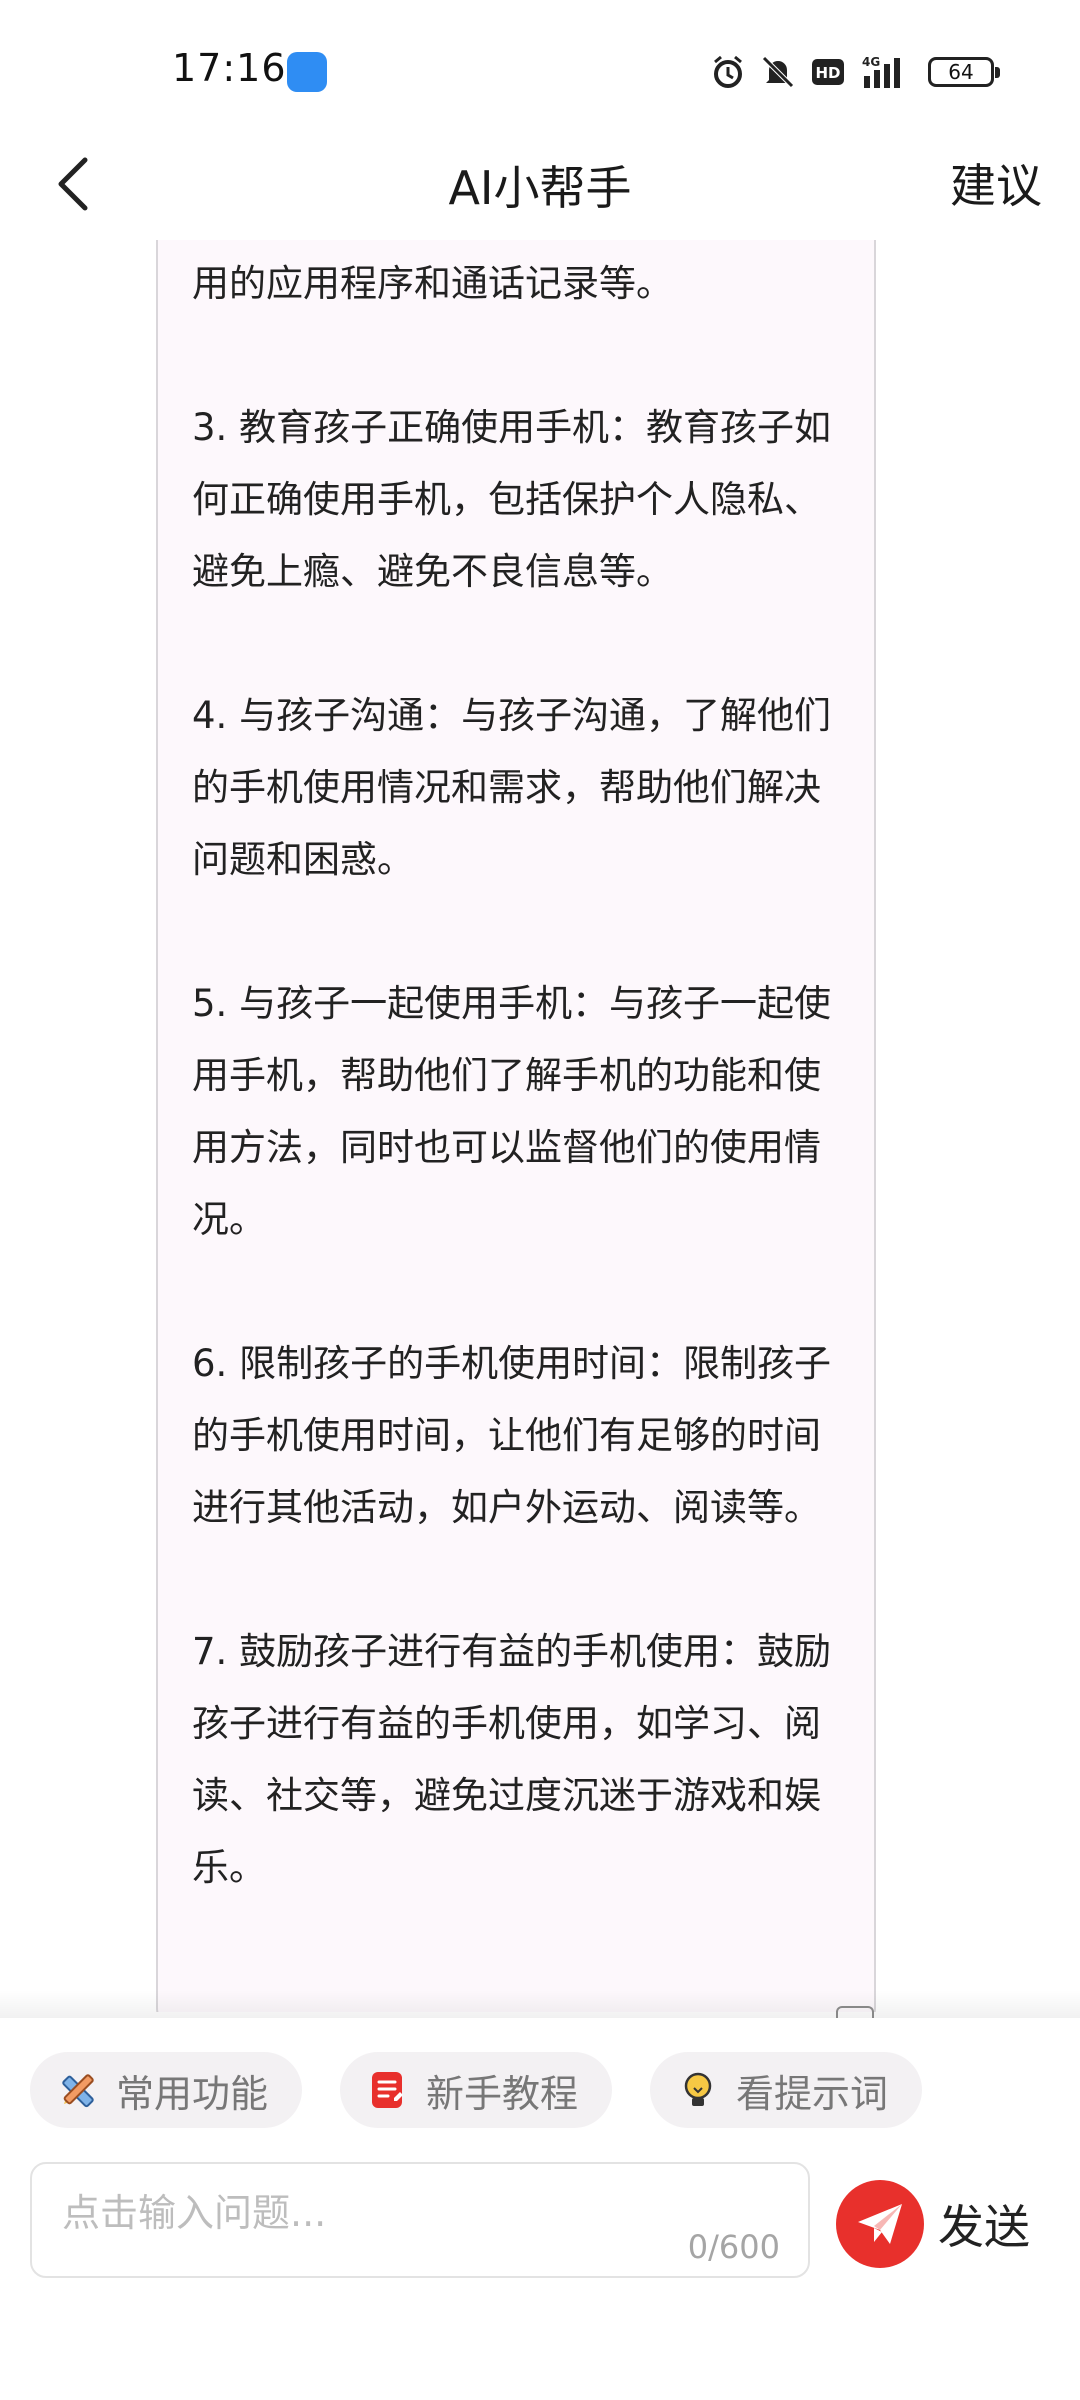 This screenshot has width=1080, height=2400. Describe the element at coordinates (964, 72) in the screenshot. I see `battery-icon: 64` at that location.